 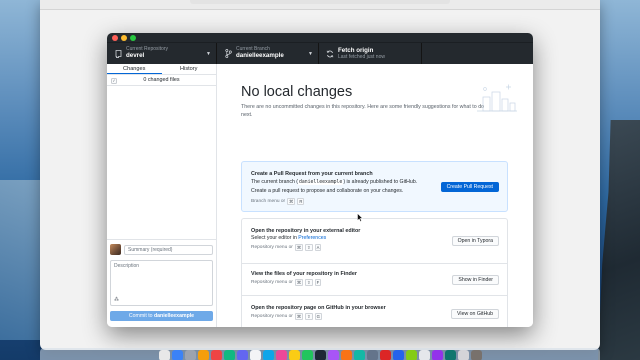 I want to click on key-f: F, so click(x=318, y=282).